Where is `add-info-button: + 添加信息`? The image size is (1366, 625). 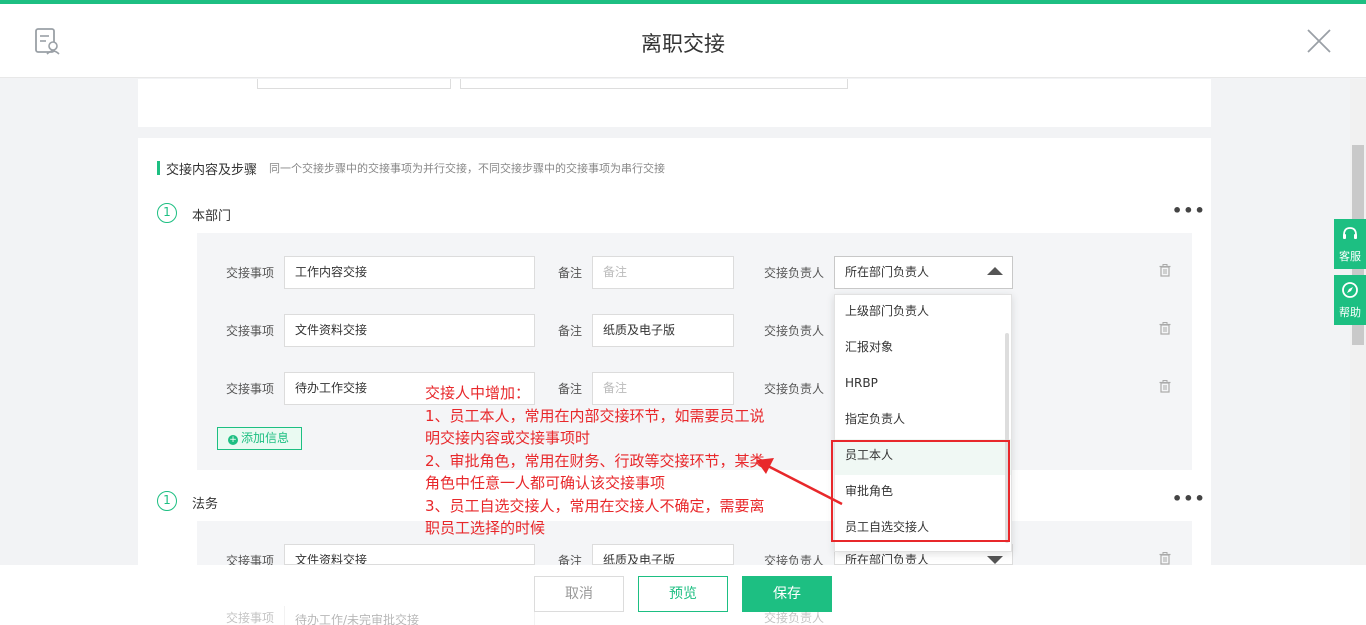
add-info-button: + 添加信息 is located at coordinates (259, 438).